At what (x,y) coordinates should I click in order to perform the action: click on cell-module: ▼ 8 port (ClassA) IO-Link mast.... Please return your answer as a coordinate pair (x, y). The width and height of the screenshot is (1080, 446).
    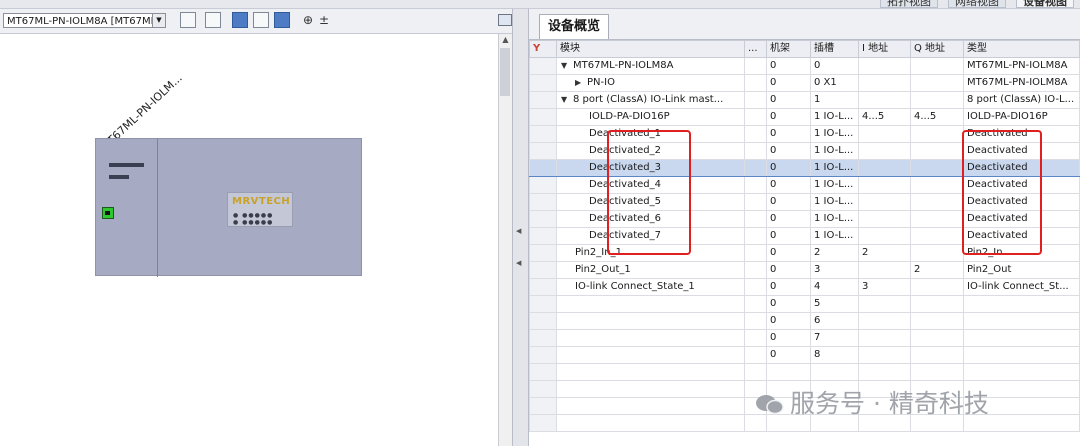
    Looking at the image, I should click on (650, 100).